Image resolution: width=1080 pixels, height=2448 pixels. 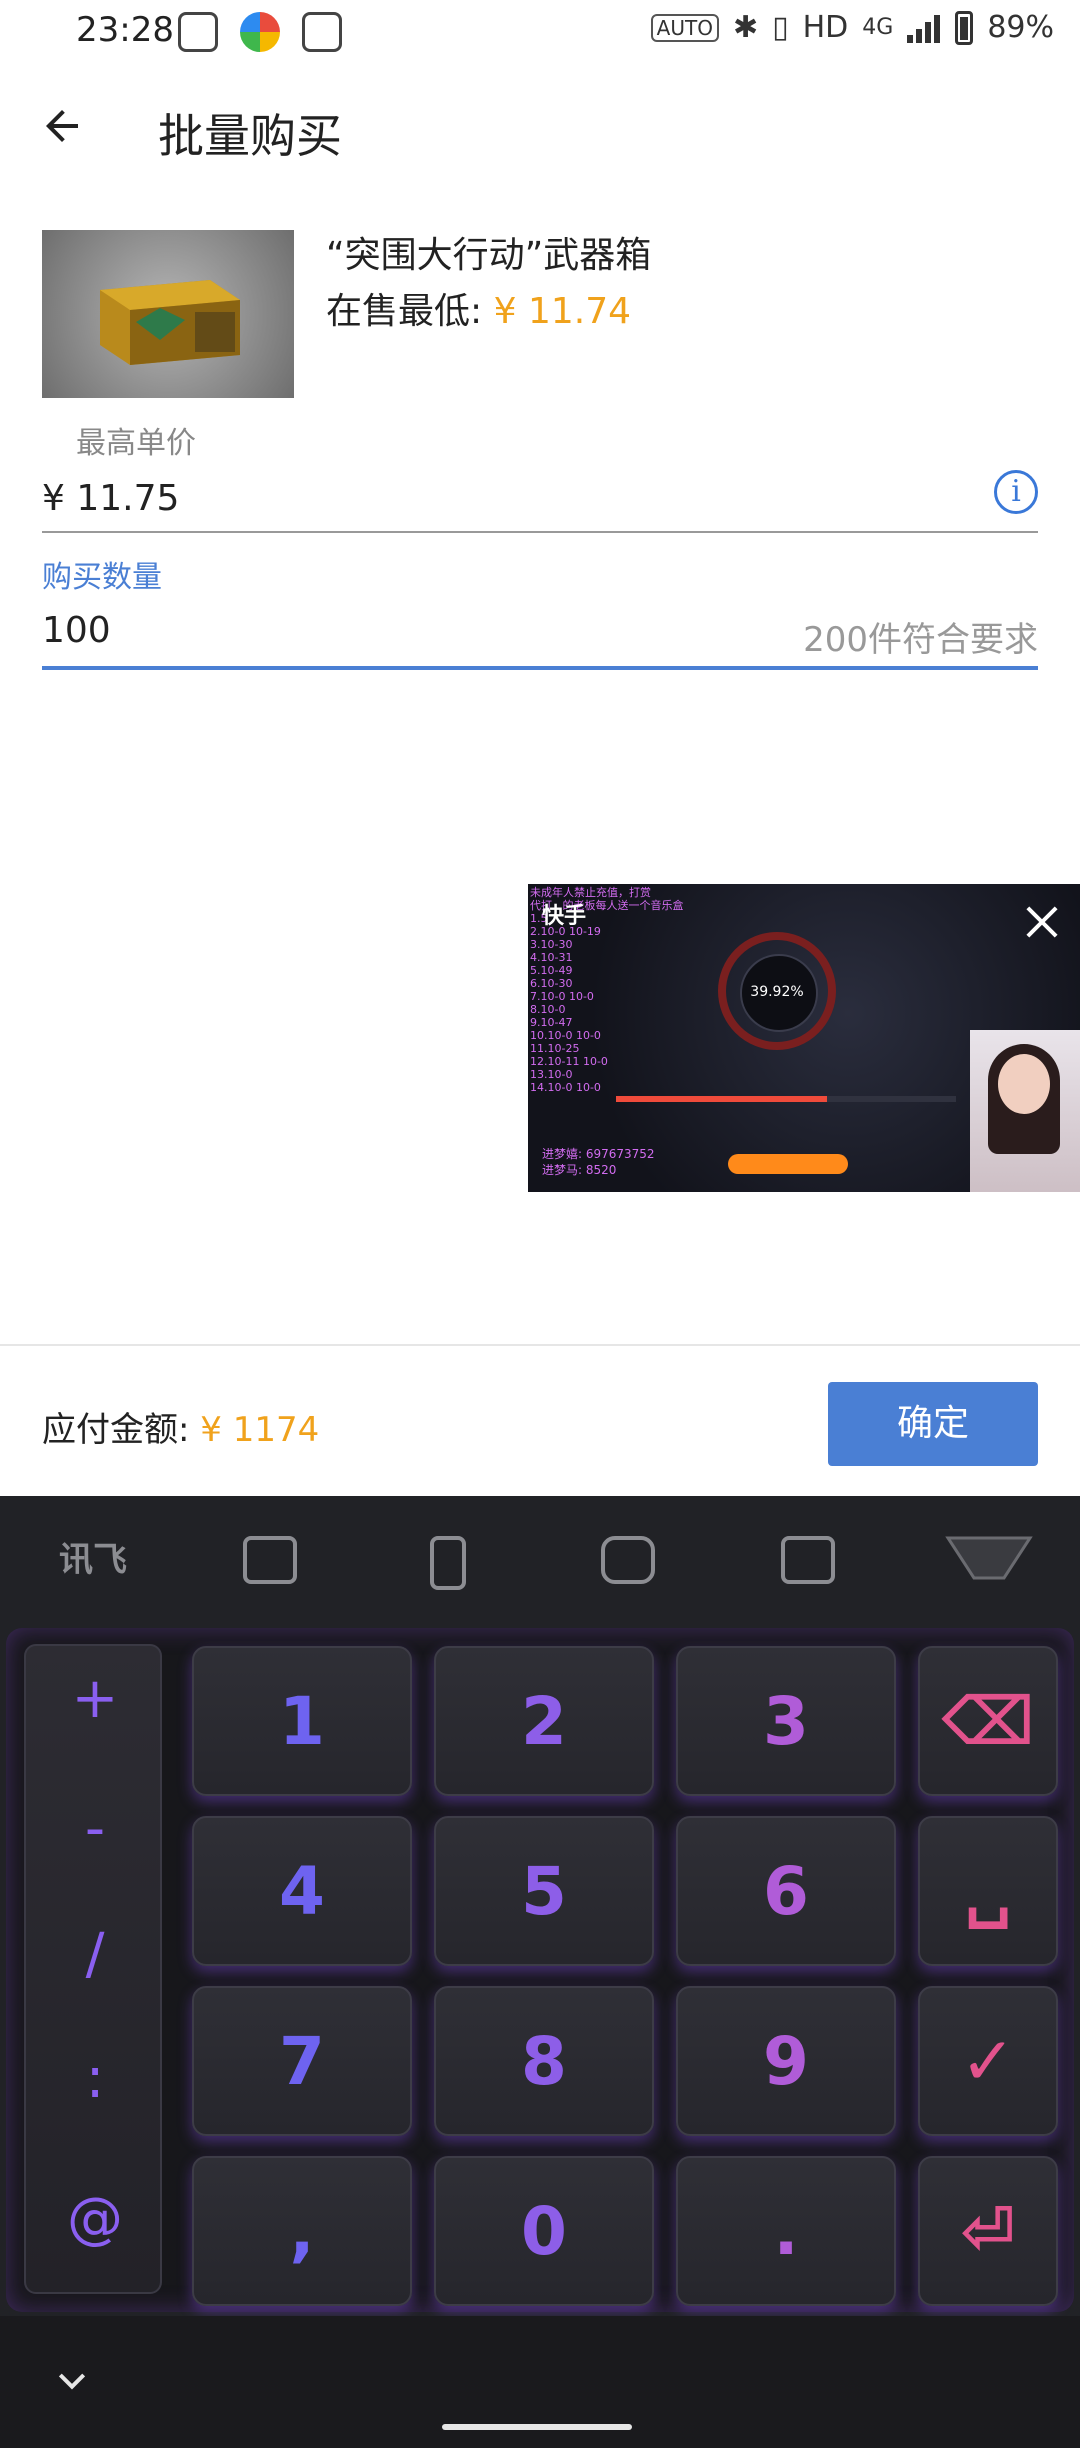 I want to click on lowest-price-label: 在售最低:, so click(x=404, y=311).